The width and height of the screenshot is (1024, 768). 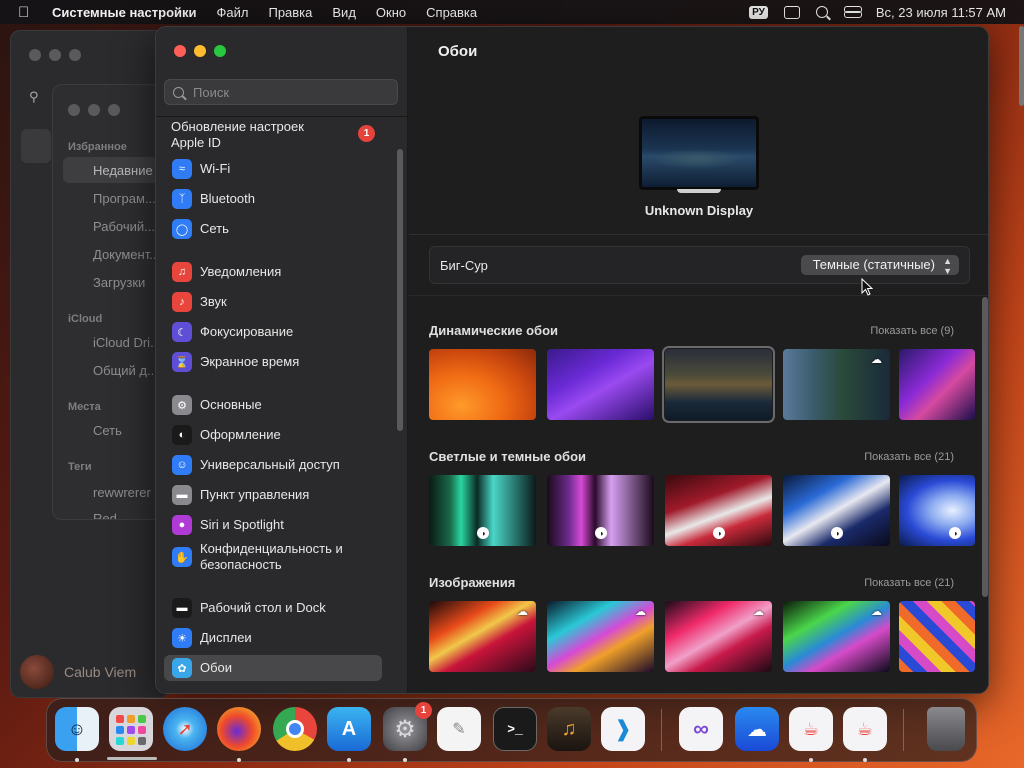 I want to click on control-center-icon, so click(x=852, y=12).